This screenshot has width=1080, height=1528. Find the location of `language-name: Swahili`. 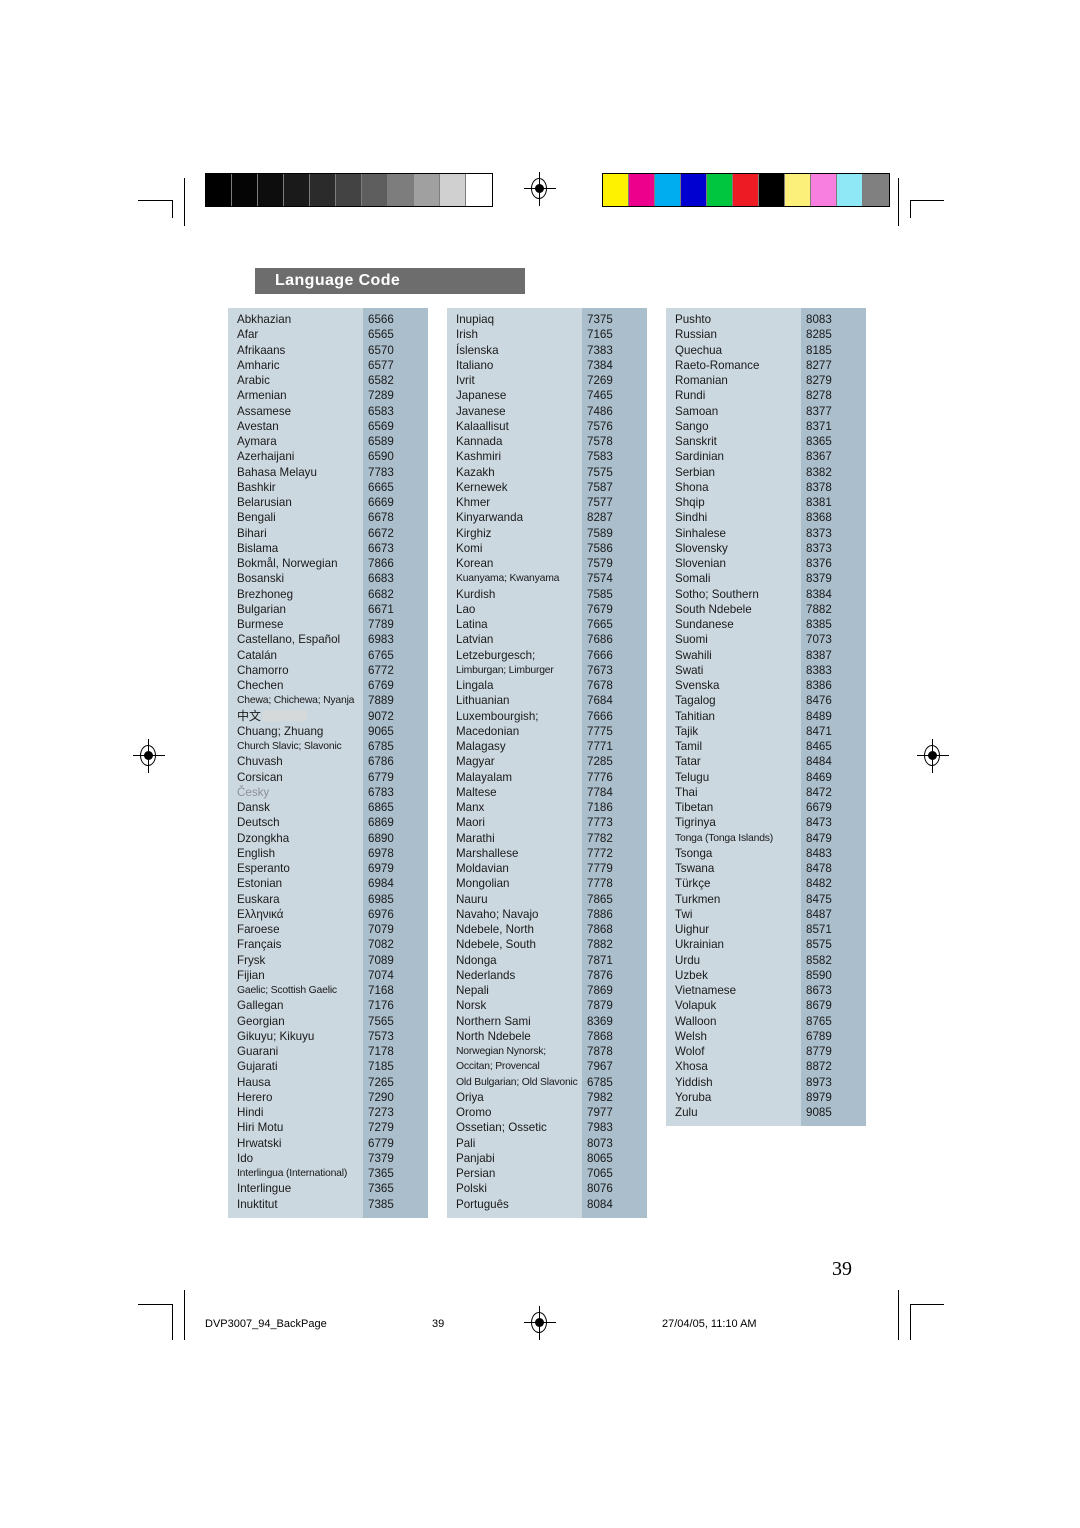

language-name: Swahili is located at coordinates (693, 655).